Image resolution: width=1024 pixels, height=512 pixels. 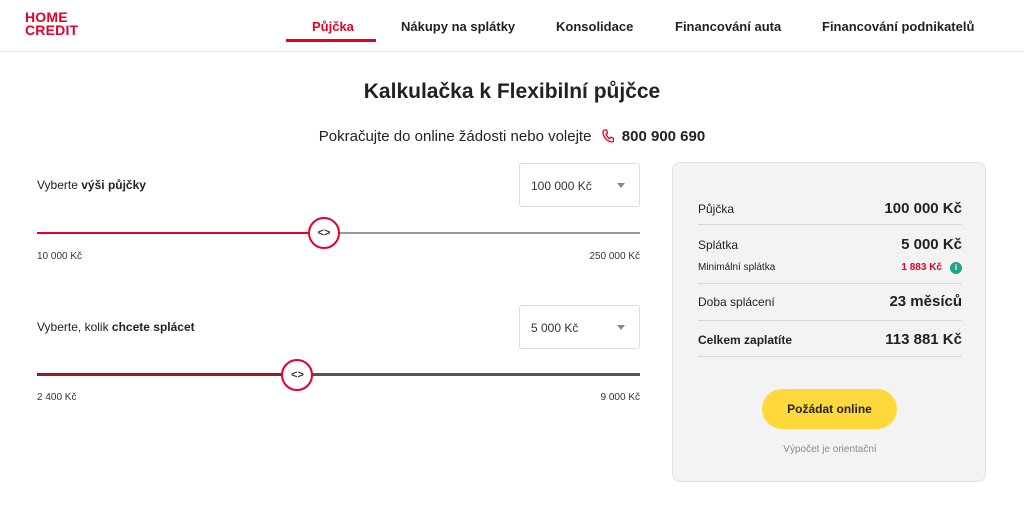 I want to click on page-title: Kalkulačka k Flexibilní půjčce, so click(x=512, y=91).